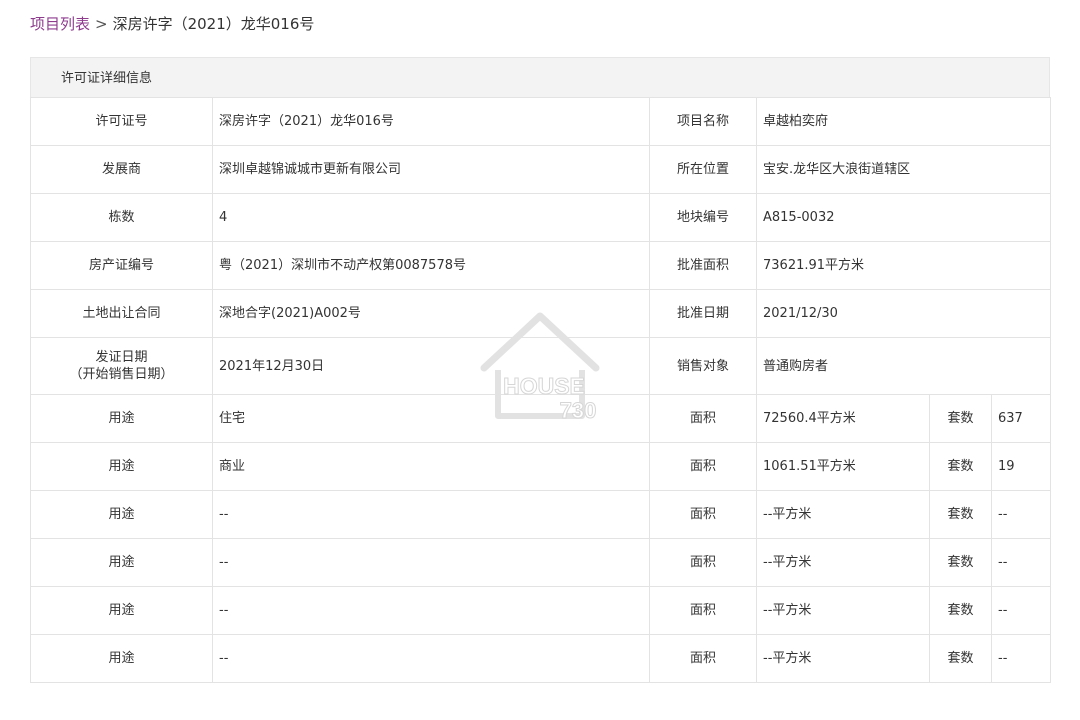  What do you see at coordinates (121, 366) in the screenshot?
I see `issue-date-label: 发证日期 （开始销售日期）` at bounding box center [121, 366].